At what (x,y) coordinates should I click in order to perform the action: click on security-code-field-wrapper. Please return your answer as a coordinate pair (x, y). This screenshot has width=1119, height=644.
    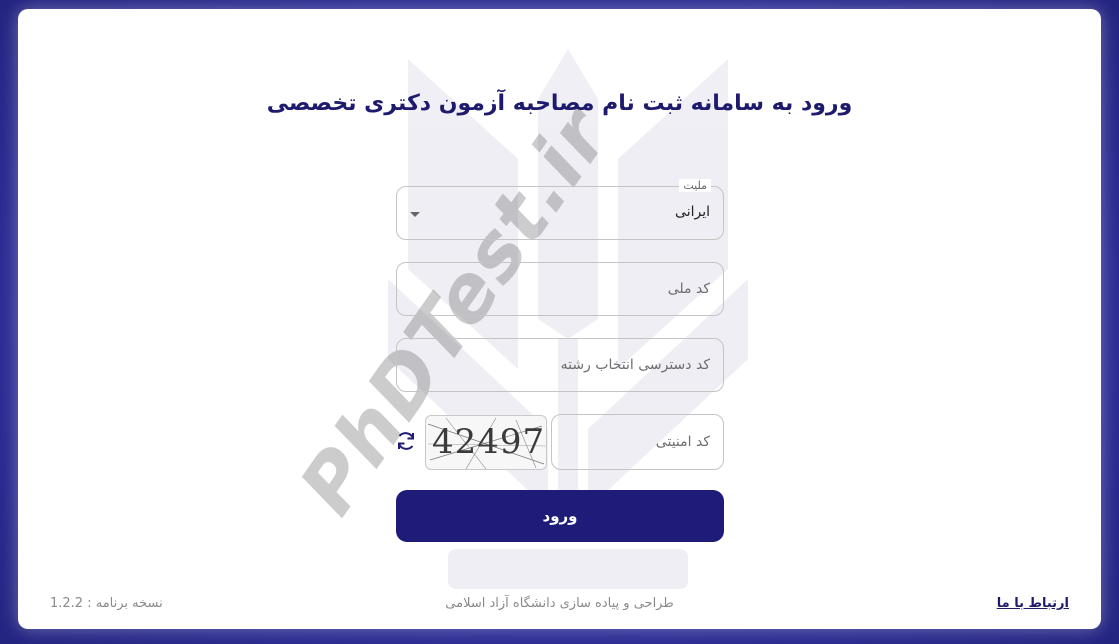
    Looking at the image, I should click on (637, 442).